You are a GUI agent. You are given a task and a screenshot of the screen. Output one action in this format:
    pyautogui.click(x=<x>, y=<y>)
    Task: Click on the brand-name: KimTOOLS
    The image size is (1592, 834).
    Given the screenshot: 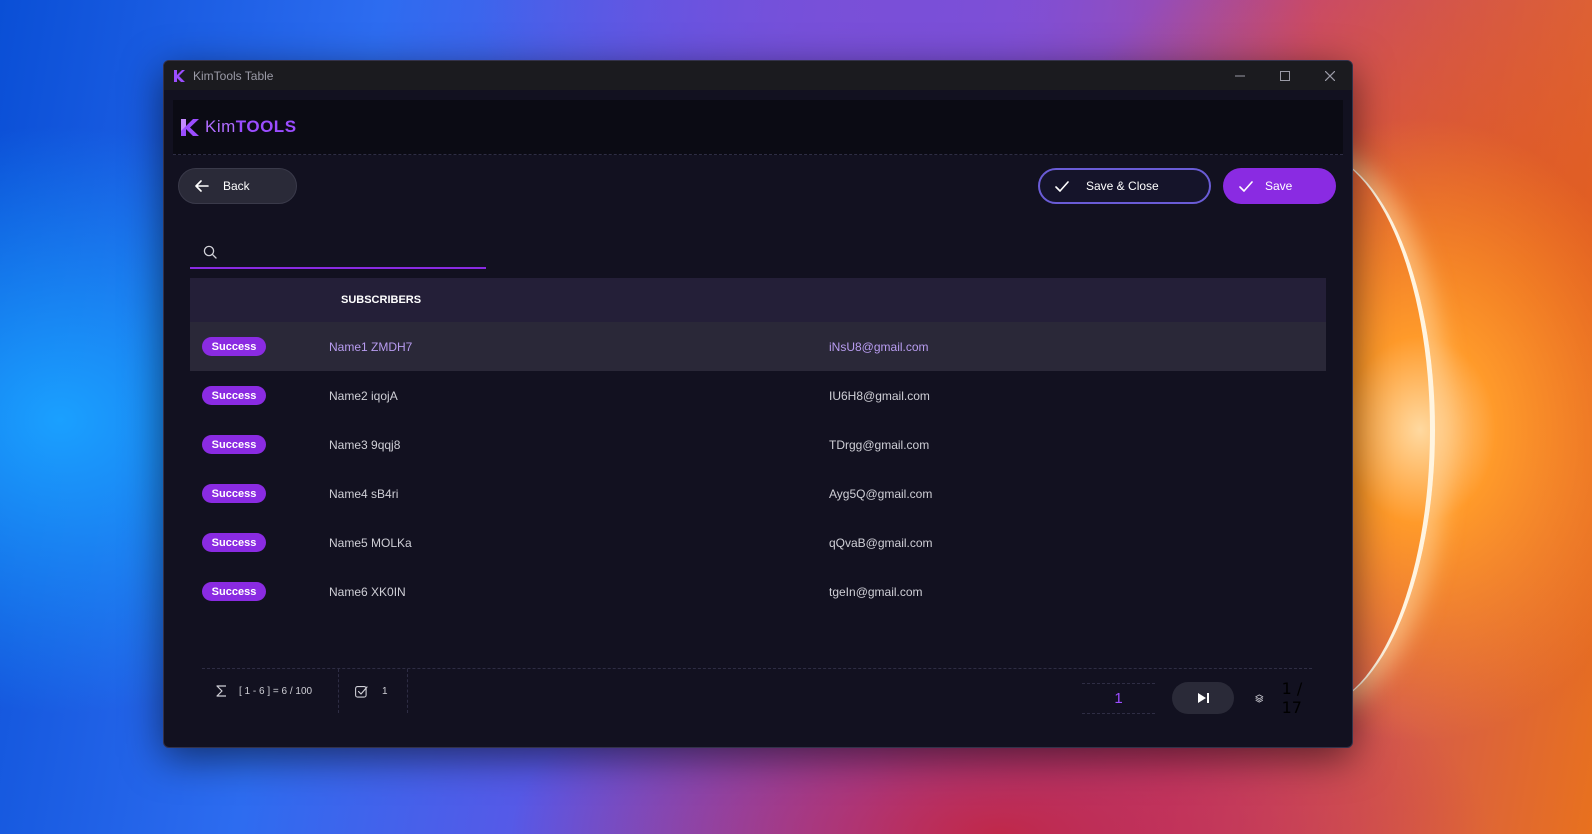 What is the action you would take?
    pyautogui.click(x=251, y=127)
    